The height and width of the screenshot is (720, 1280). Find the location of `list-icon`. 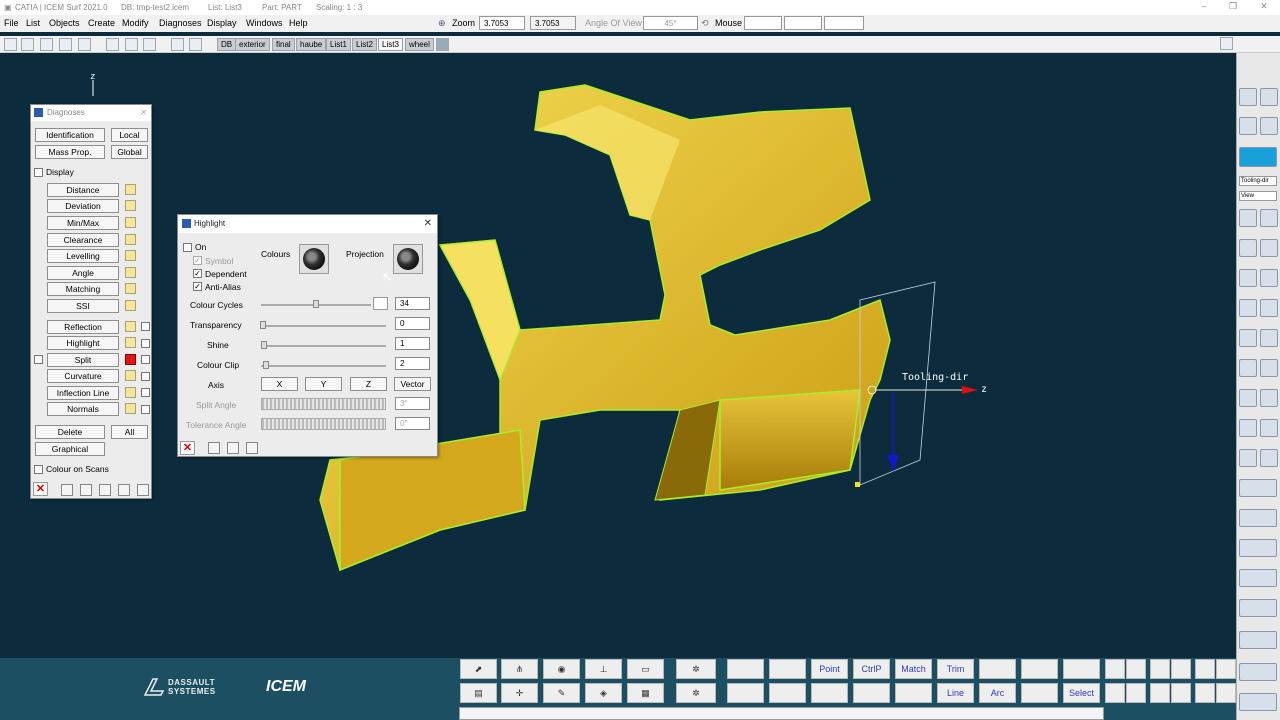

list-icon is located at coordinates (195, 44).